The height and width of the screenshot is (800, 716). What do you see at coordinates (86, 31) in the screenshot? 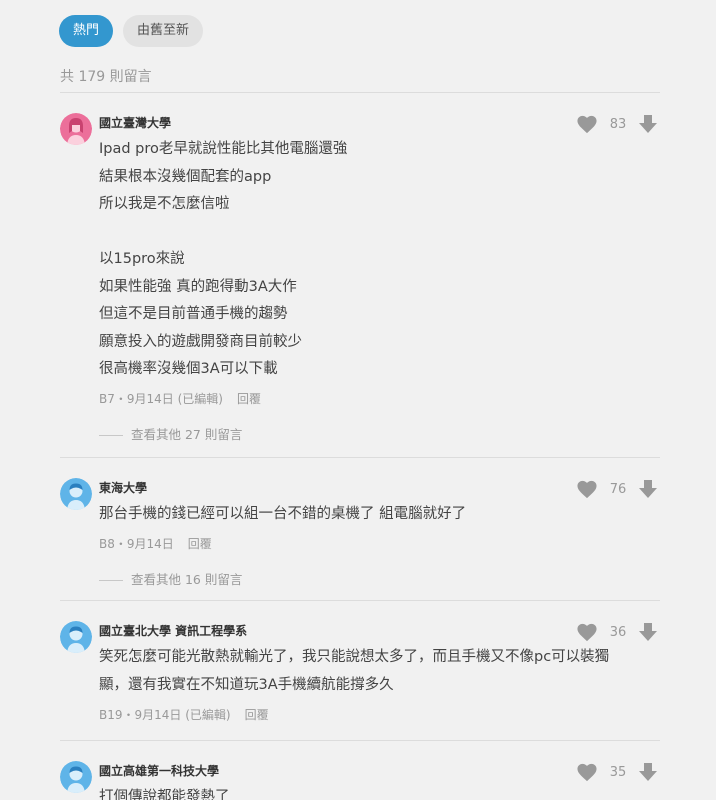
I see `sort-hot-button: 熱門` at bounding box center [86, 31].